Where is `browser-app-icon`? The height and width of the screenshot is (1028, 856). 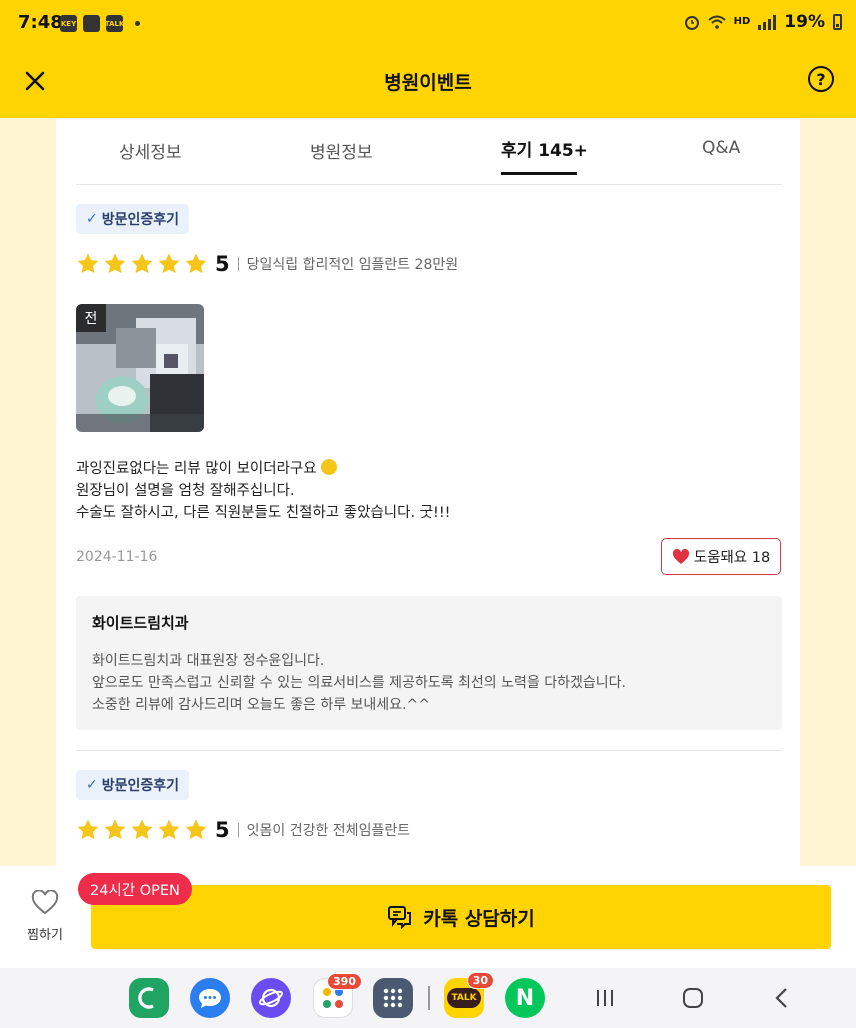 browser-app-icon is located at coordinates (271, 998).